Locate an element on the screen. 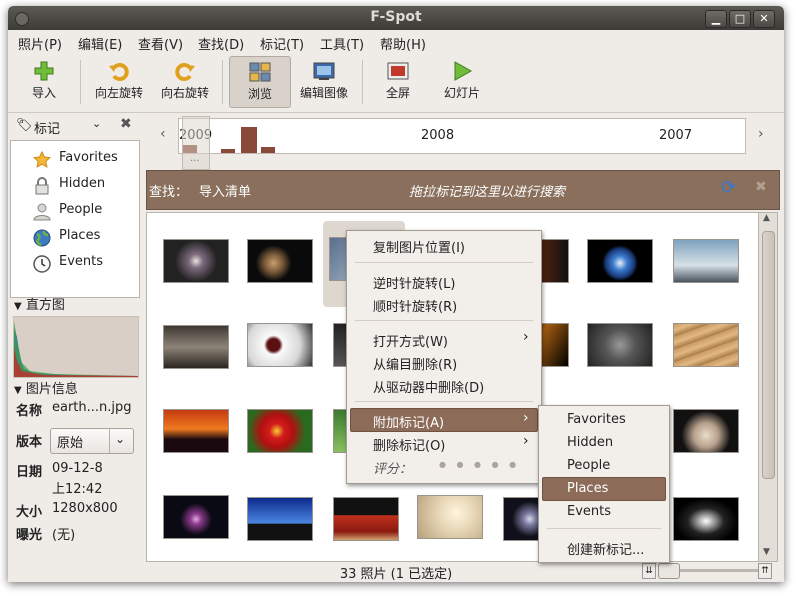  submenu-hidden: Hidden is located at coordinates (590, 442).